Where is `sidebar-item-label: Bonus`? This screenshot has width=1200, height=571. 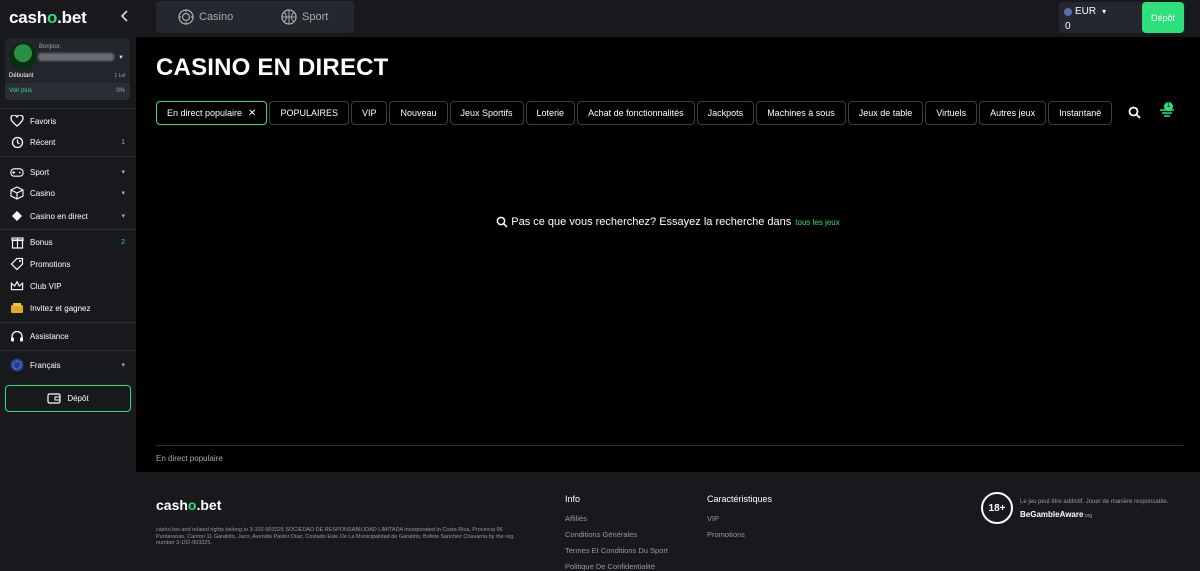 sidebar-item-label: Bonus is located at coordinates (41, 242).